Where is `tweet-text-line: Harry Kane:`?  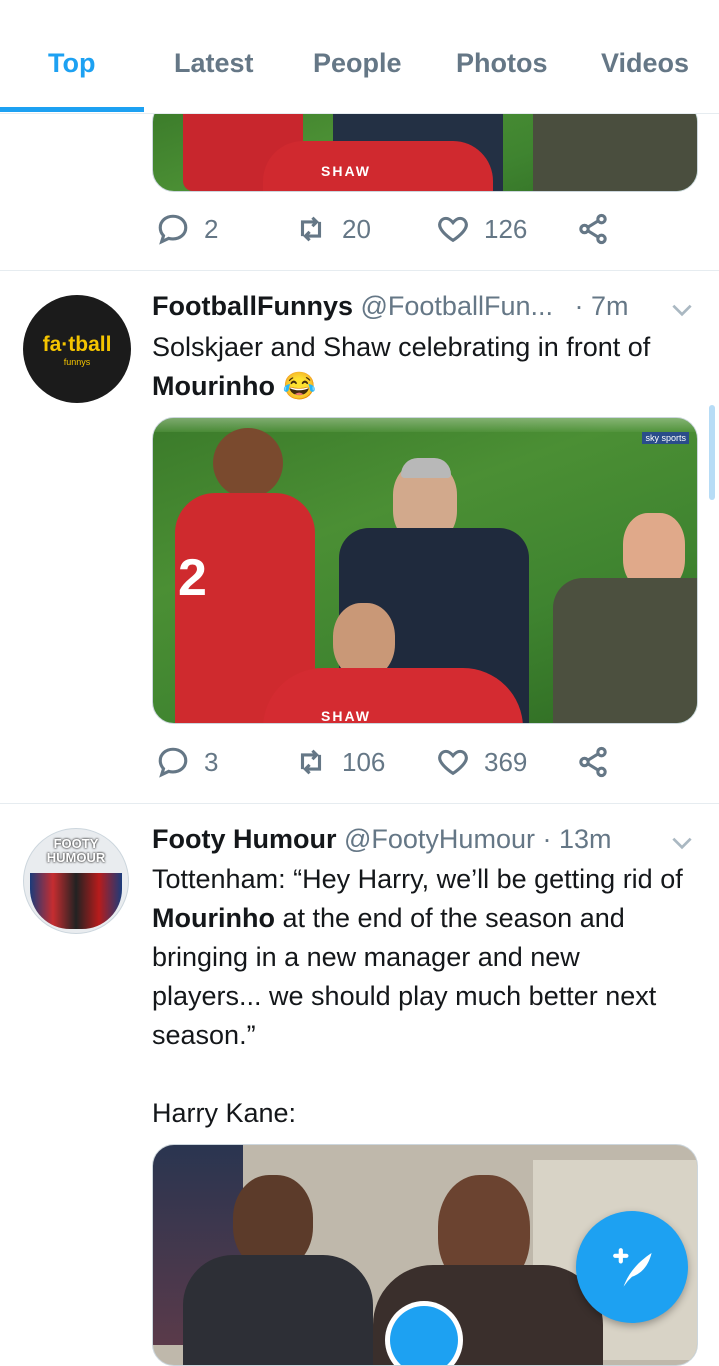 tweet-text-line: Harry Kane: is located at coordinates (224, 1113).